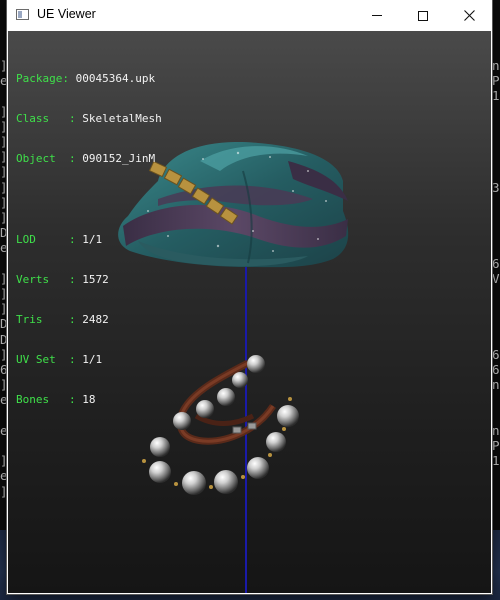  Describe the element at coordinates (39, 78) in the screenshot. I see `info-key: Package` at that location.